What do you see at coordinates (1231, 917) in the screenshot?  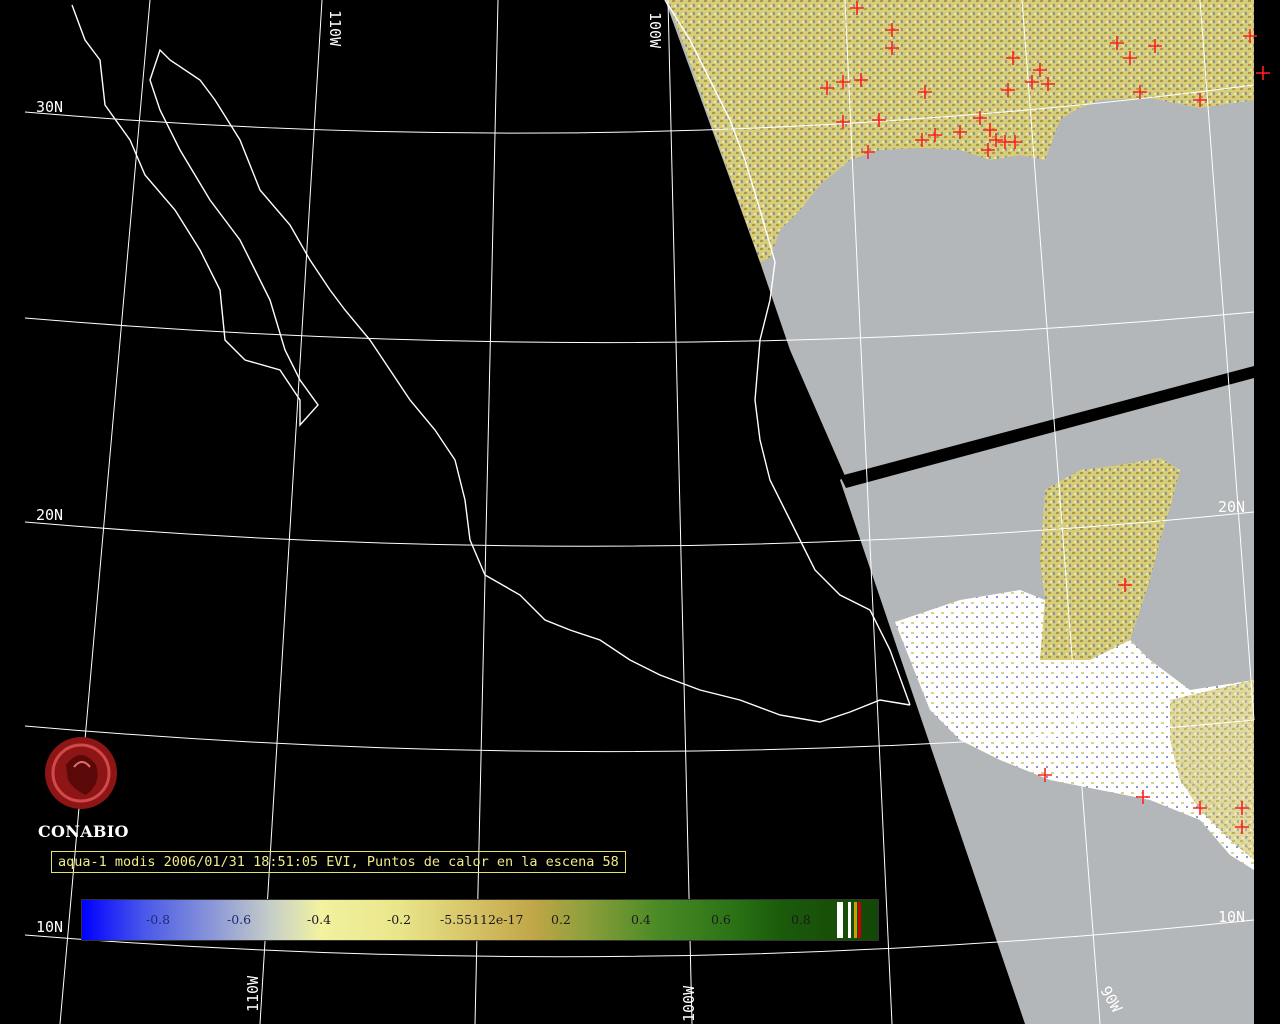 I see `label-10n-right: 10N` at bounding box center [1231, 917].